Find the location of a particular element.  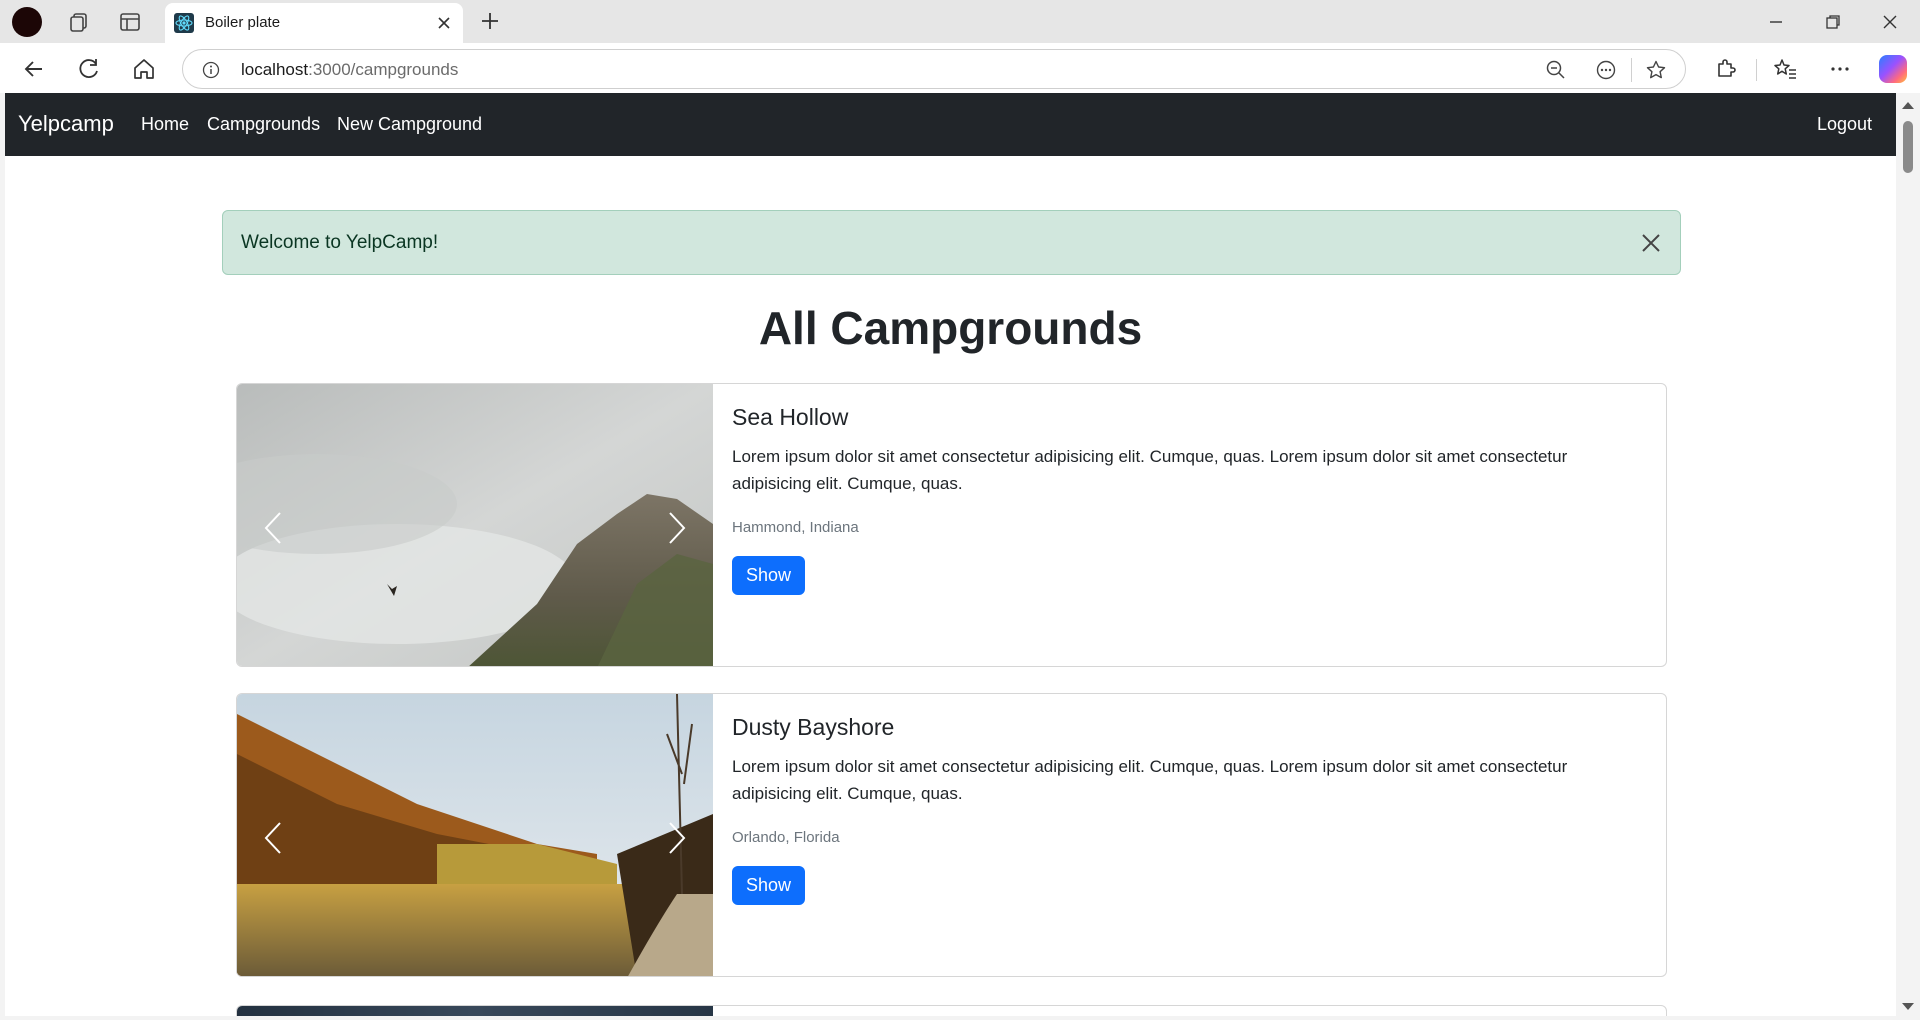

restore-icon is located at coordinates (1833, 22).